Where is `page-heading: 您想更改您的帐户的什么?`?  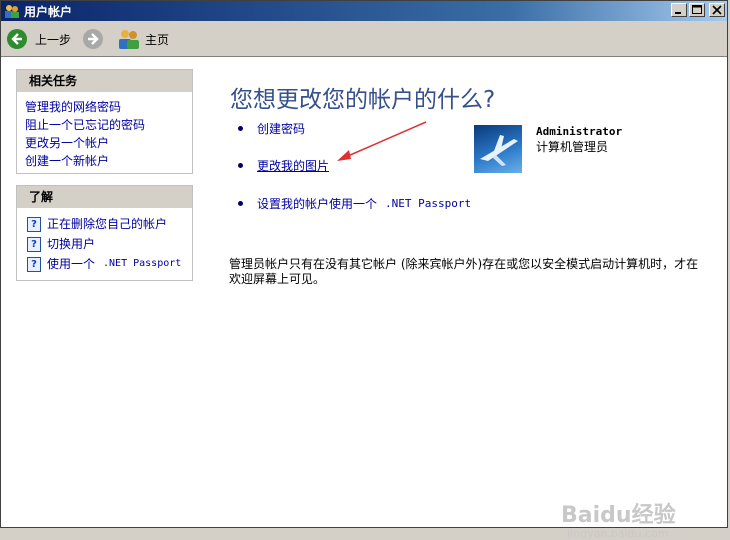
page-heading: 您想更改您的帐户的什么? is located at coordinates (363, 100).